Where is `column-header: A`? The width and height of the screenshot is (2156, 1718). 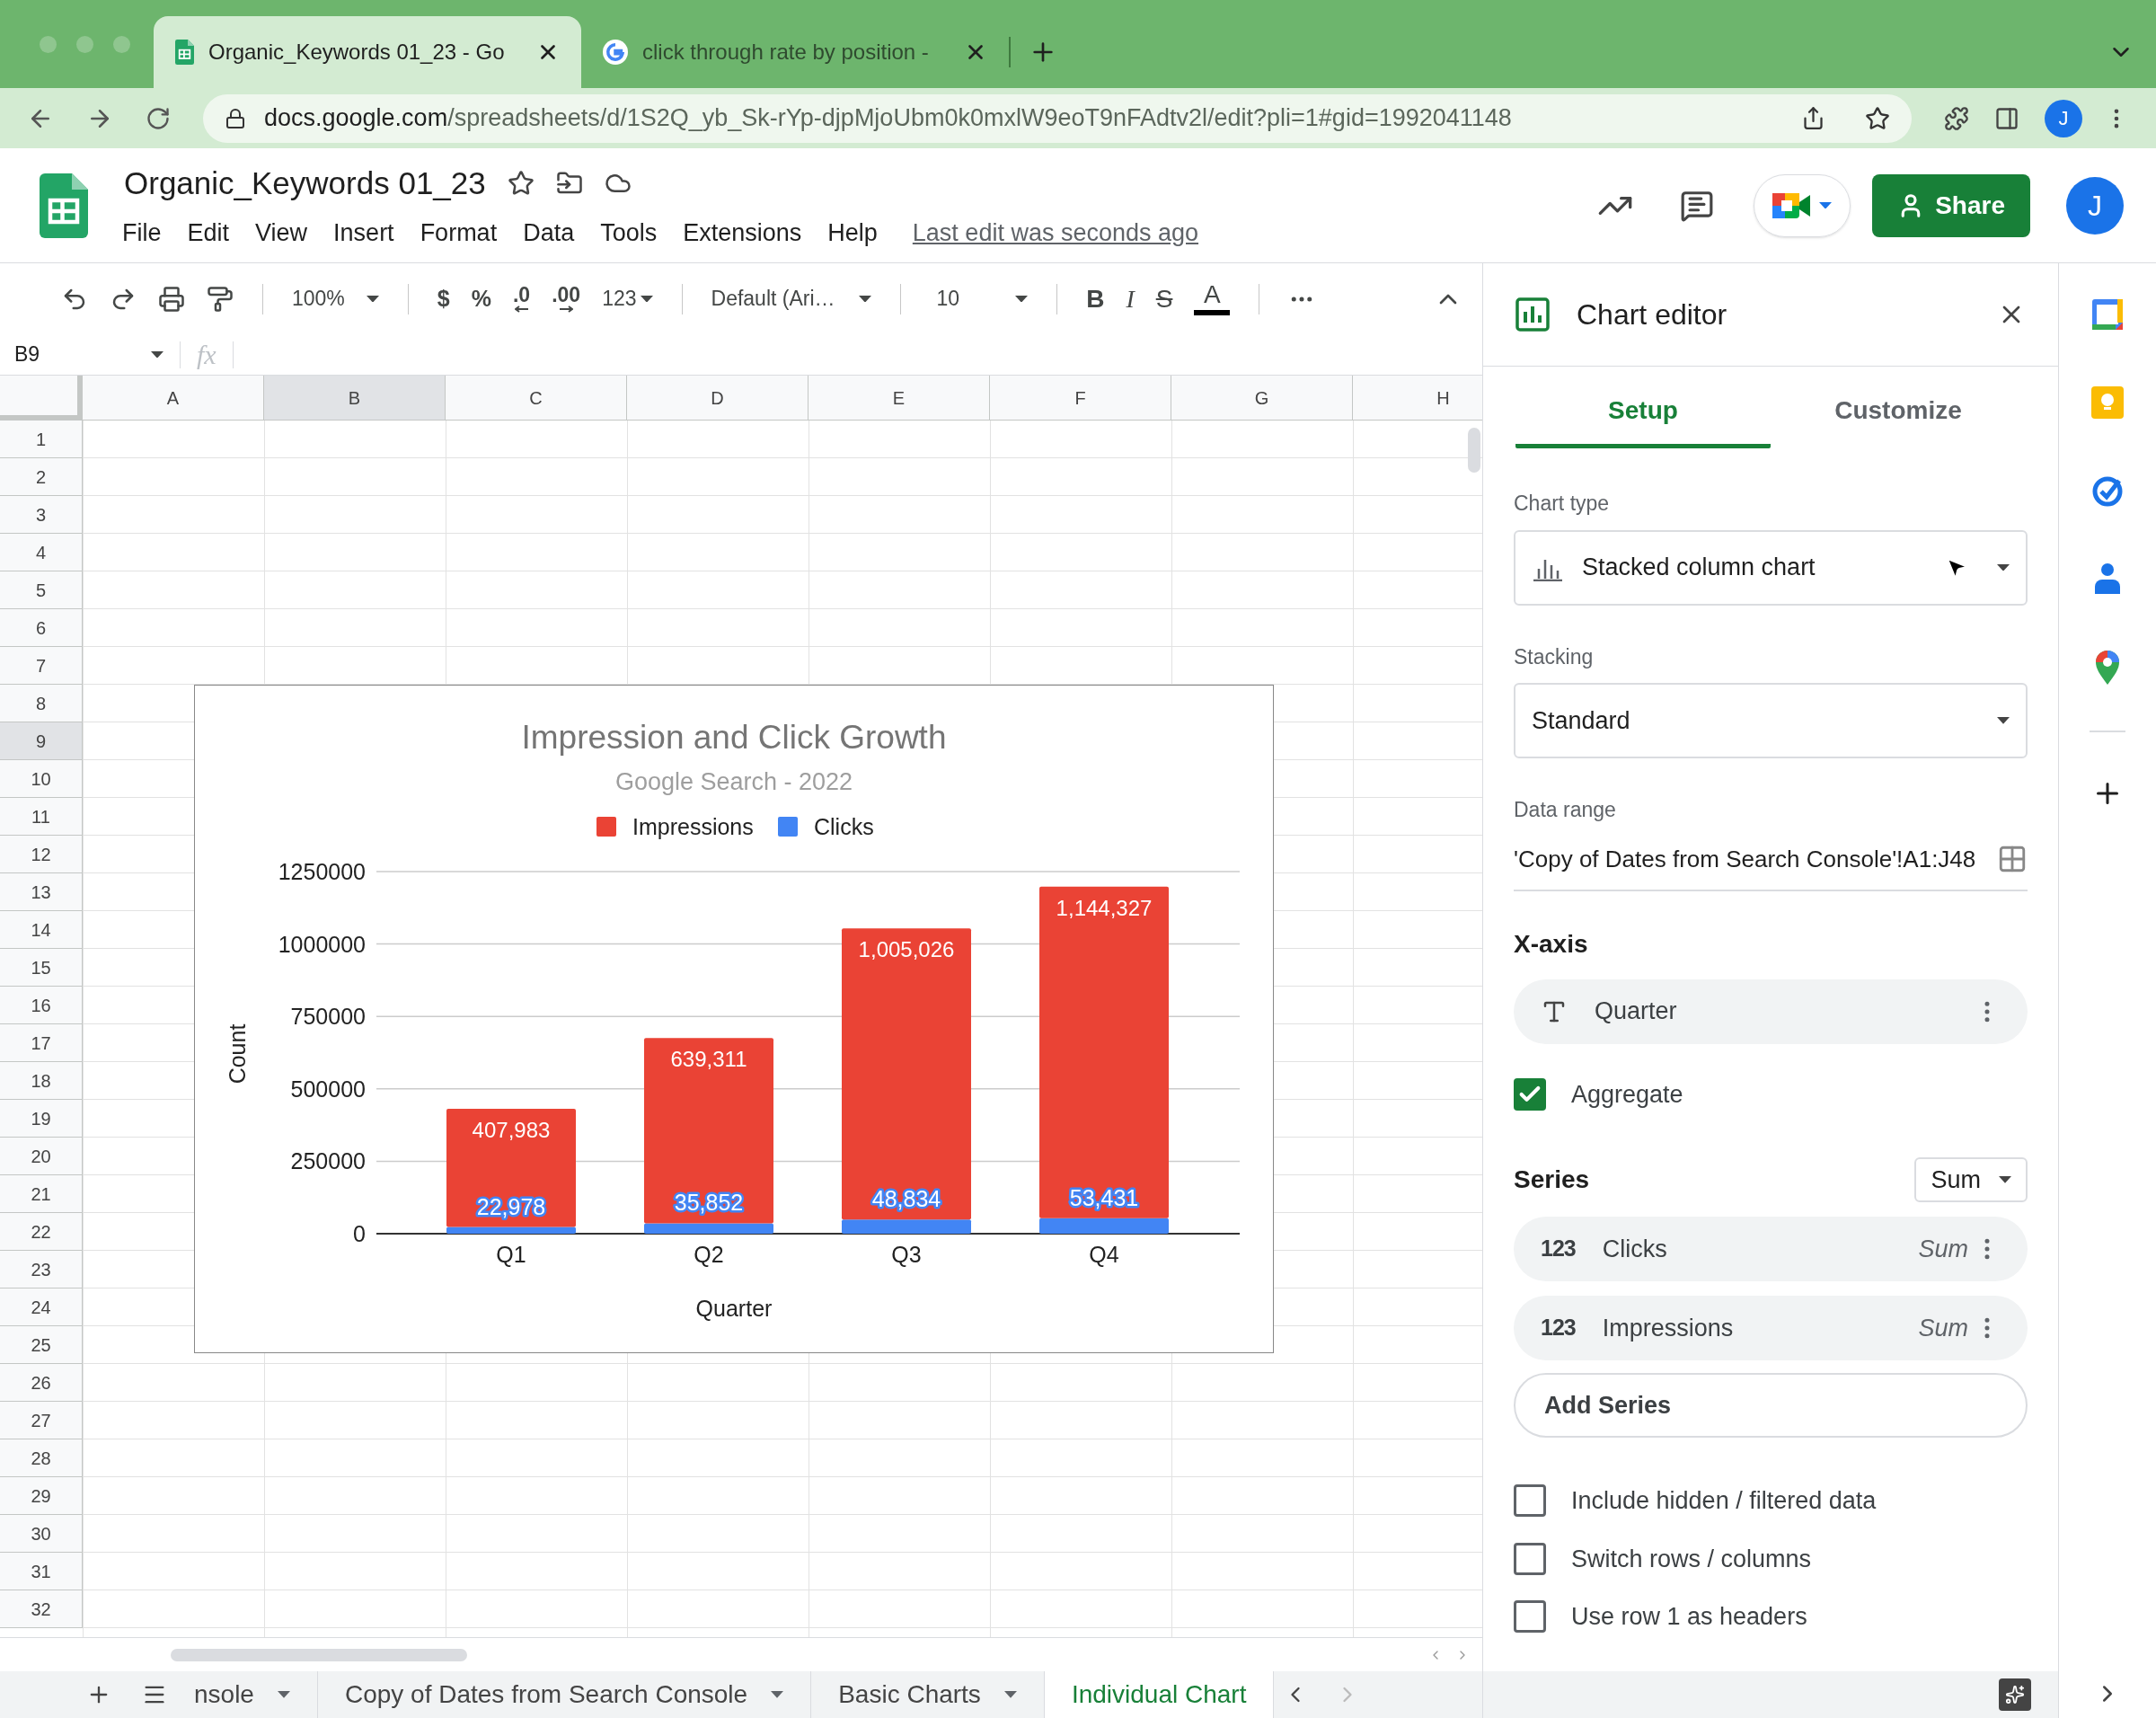 column-header: A is located at coordinates (173, 398).